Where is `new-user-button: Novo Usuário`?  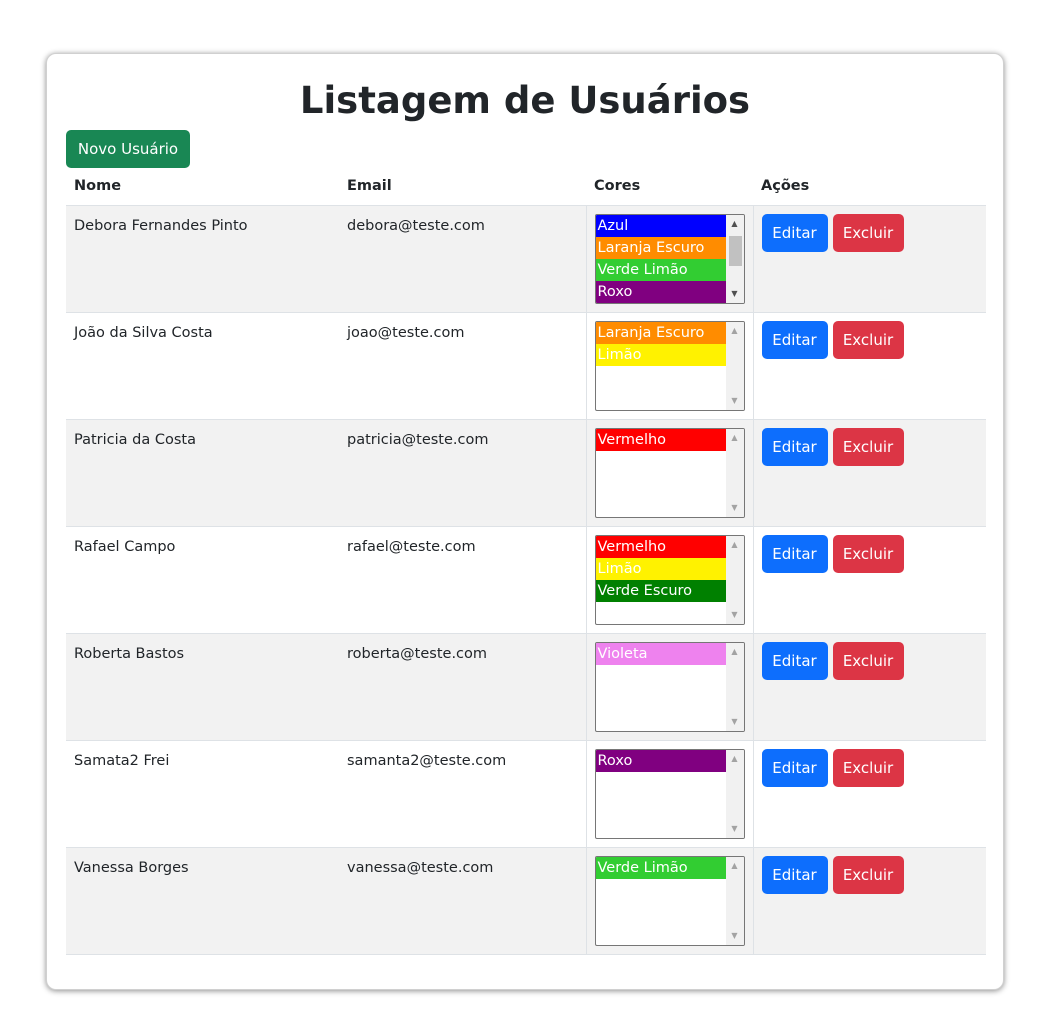
new-user-button: Novo Usuário is located at coordinates (128, 149).